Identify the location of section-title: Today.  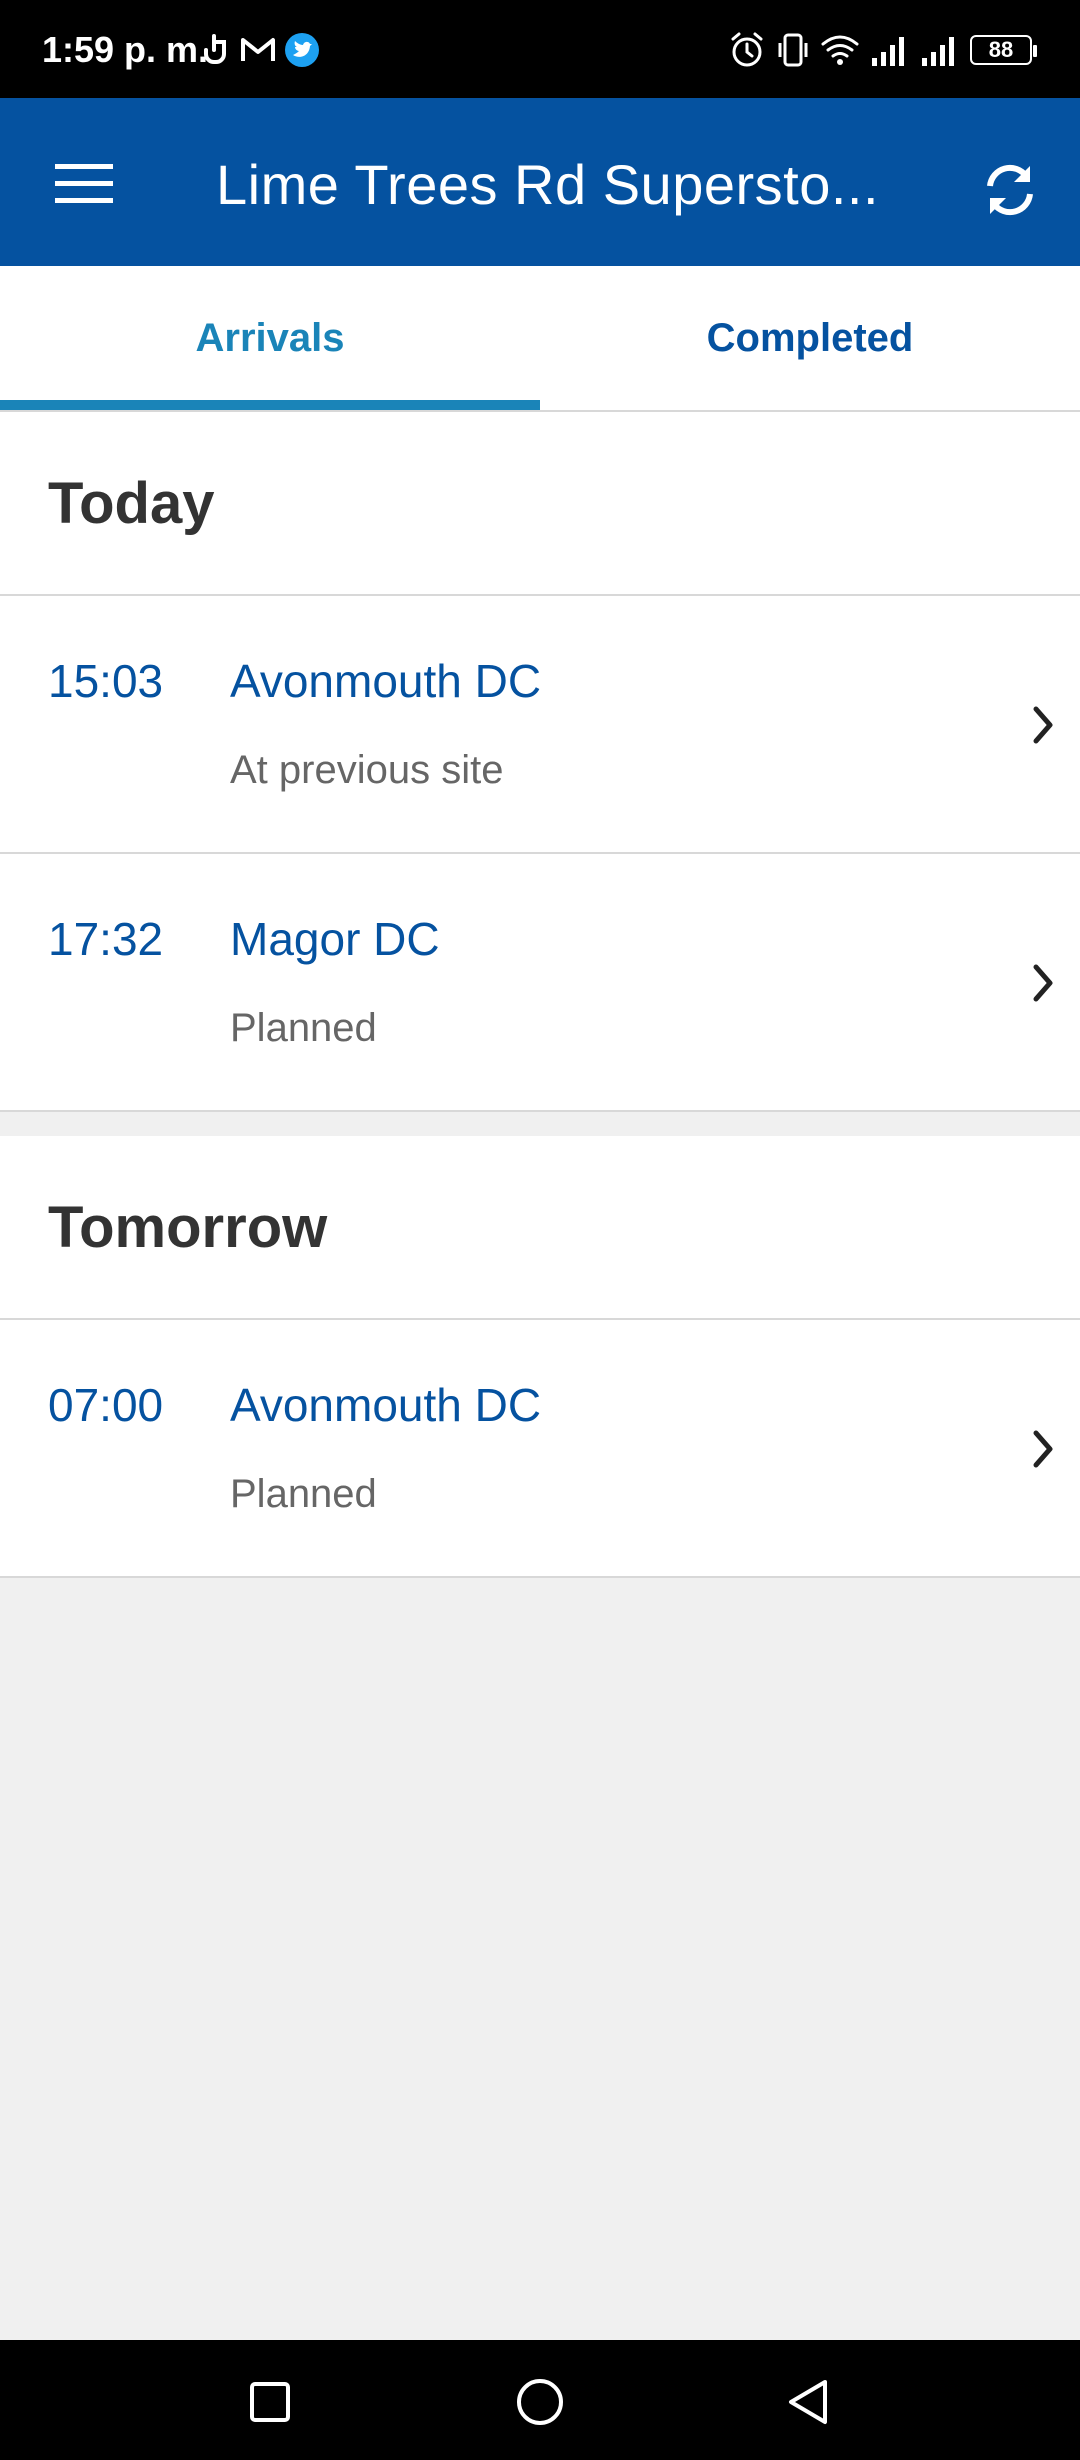
(131, 503).